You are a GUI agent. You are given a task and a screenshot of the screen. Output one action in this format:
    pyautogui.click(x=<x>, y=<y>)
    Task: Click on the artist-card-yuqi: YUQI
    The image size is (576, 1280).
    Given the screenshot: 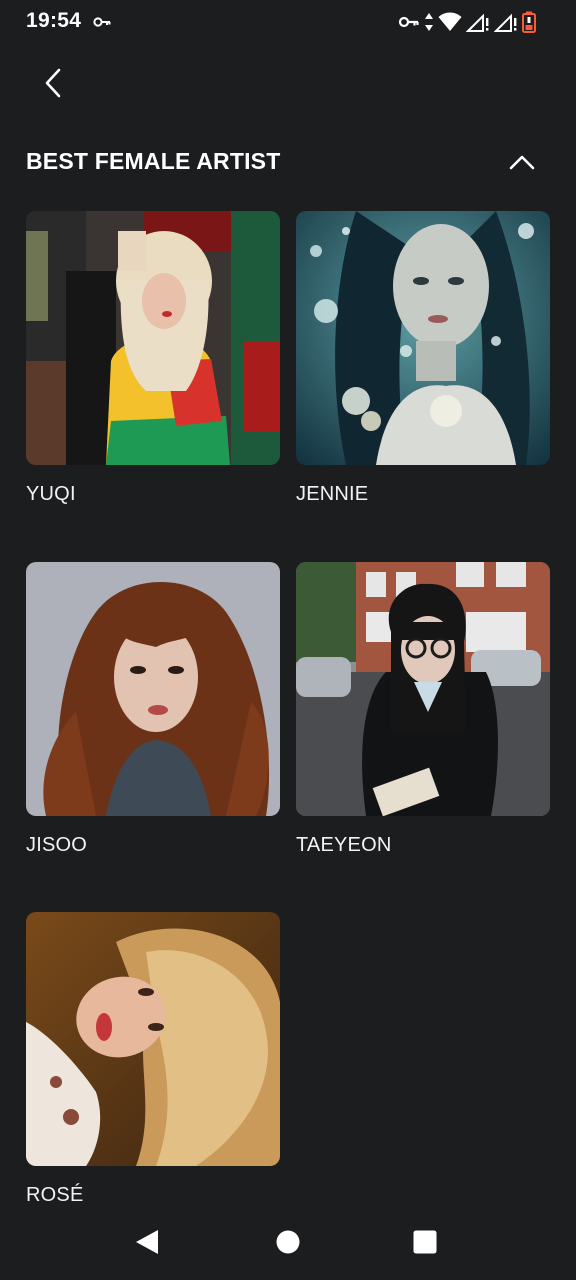 What is the action you would take?
    pyautogui.click(x=153, y=358)
    